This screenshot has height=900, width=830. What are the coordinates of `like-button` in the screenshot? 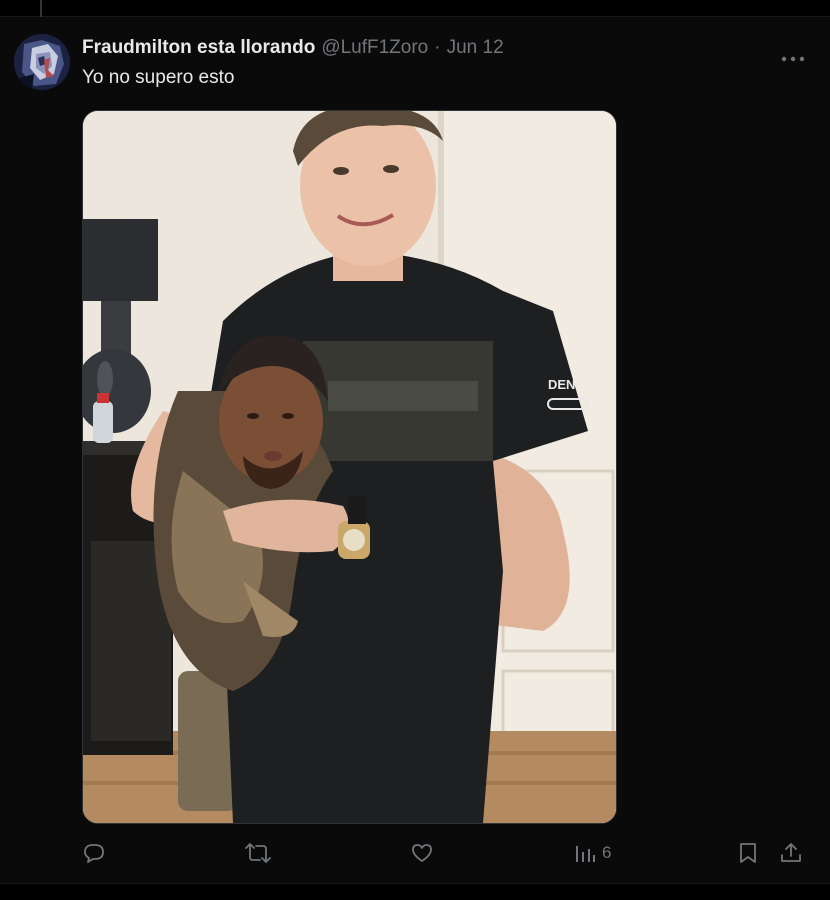 It's located at (422, 853).